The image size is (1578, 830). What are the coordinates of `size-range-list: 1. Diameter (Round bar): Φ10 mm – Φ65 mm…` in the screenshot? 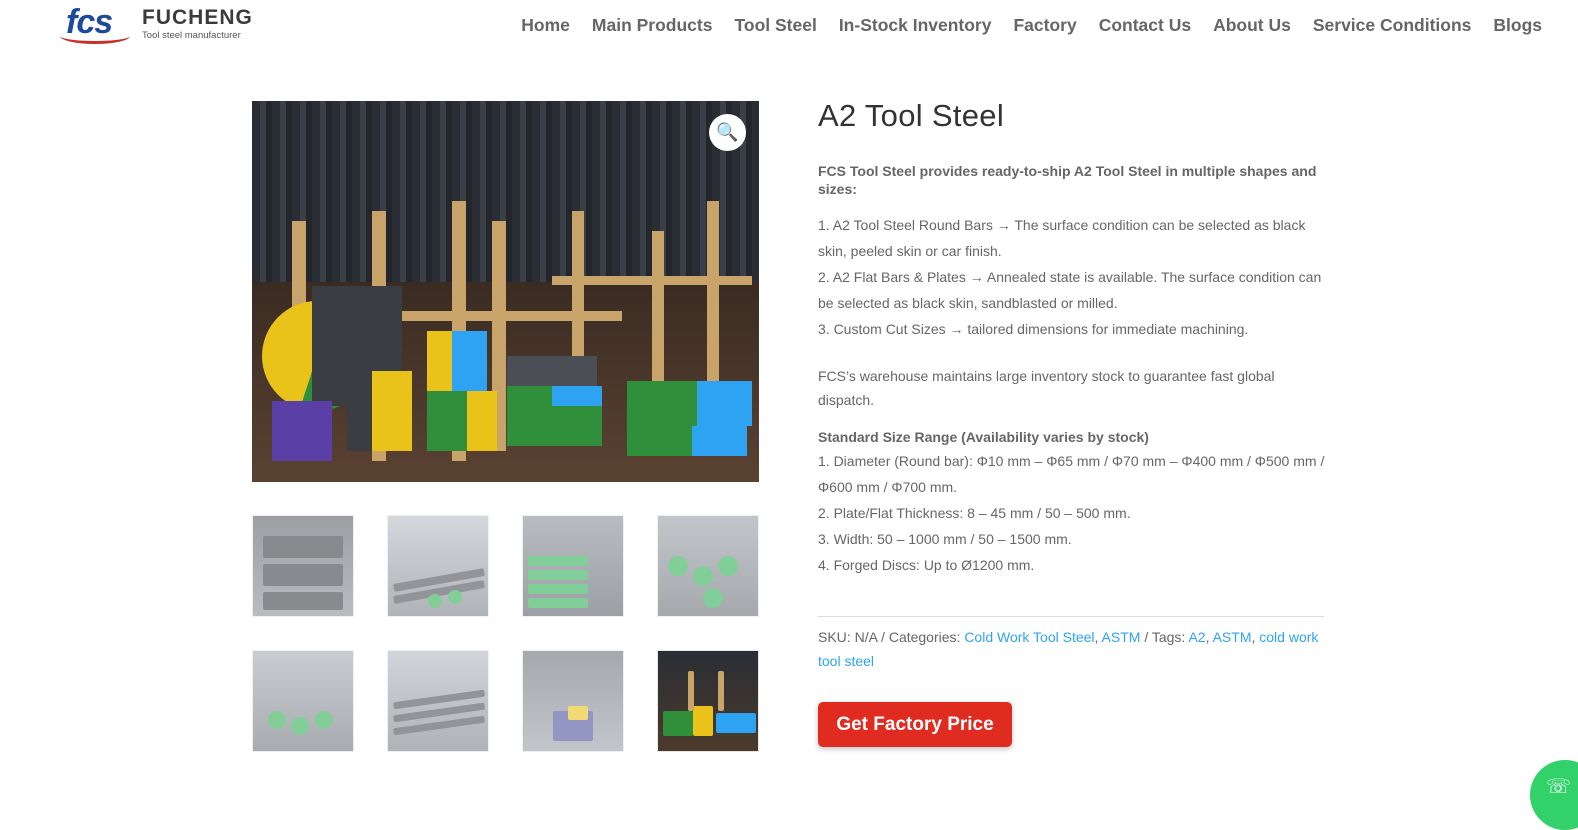 It's located at (1073, 513).